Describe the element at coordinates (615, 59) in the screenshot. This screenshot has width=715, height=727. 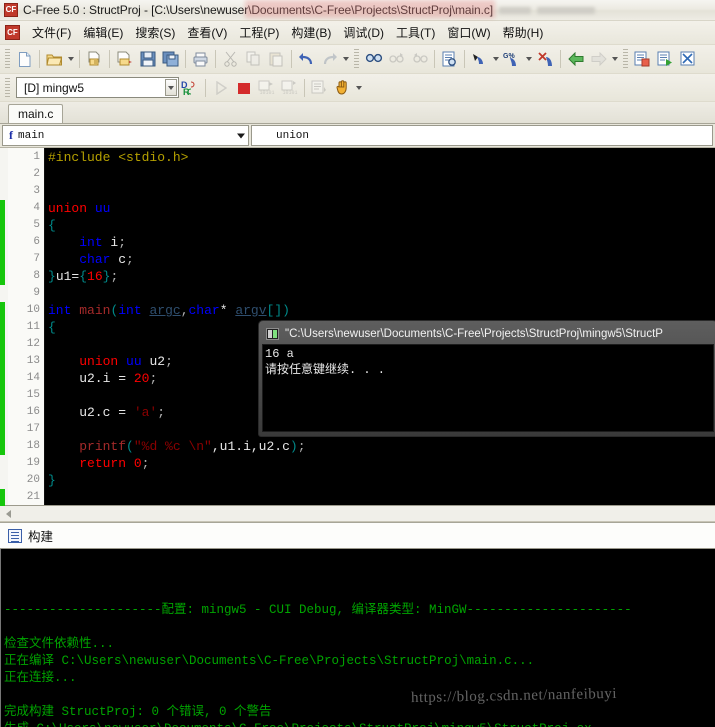
I see `navigation-overflow-caret` at that location.